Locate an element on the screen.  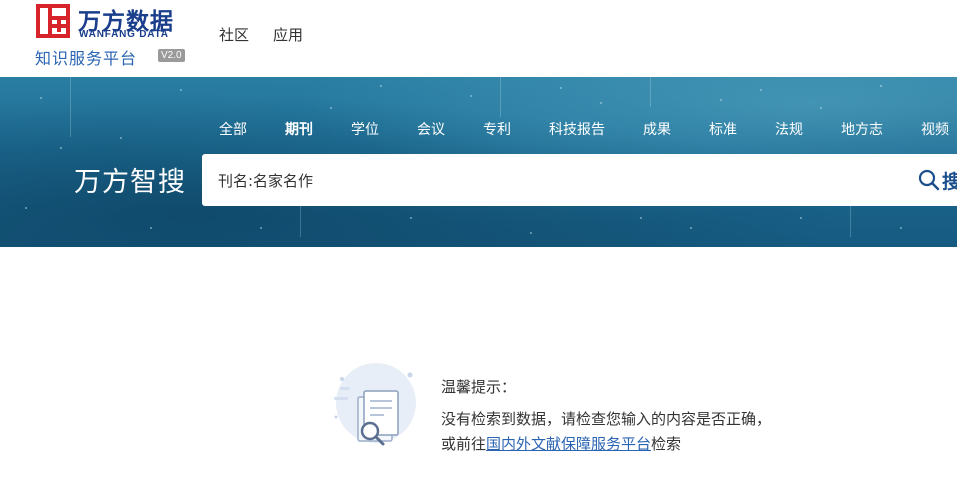
wanfang-logo-mark-icon is located at coordinates (53, 21).